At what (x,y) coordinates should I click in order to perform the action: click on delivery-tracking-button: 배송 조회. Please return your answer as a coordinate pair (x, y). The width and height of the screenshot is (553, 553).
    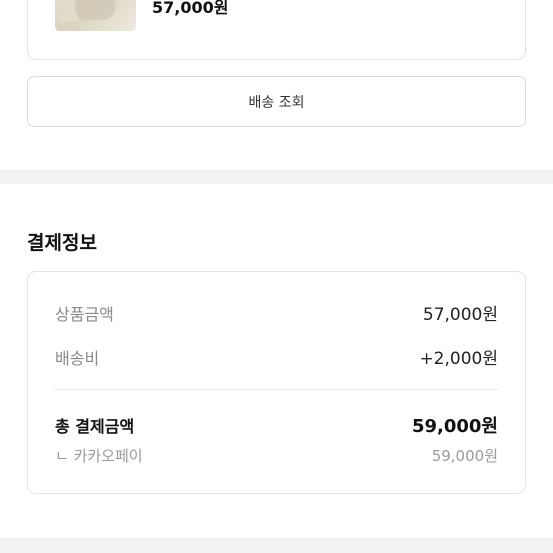
    Looking at the image, I should click on (276, 101).